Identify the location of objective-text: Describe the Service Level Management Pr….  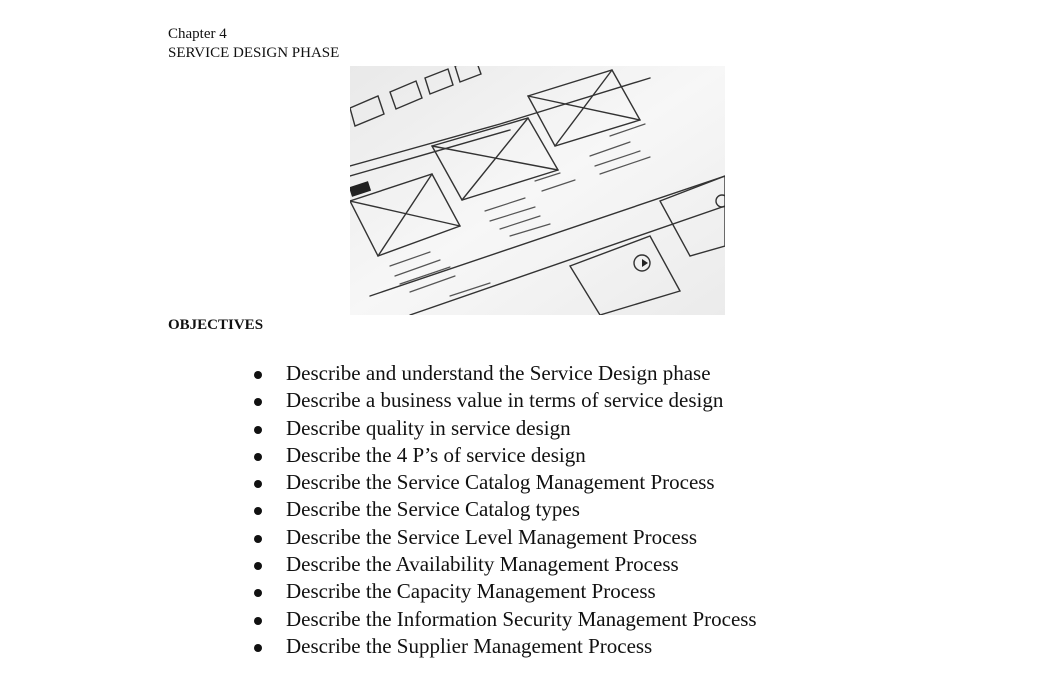
(492, 536).